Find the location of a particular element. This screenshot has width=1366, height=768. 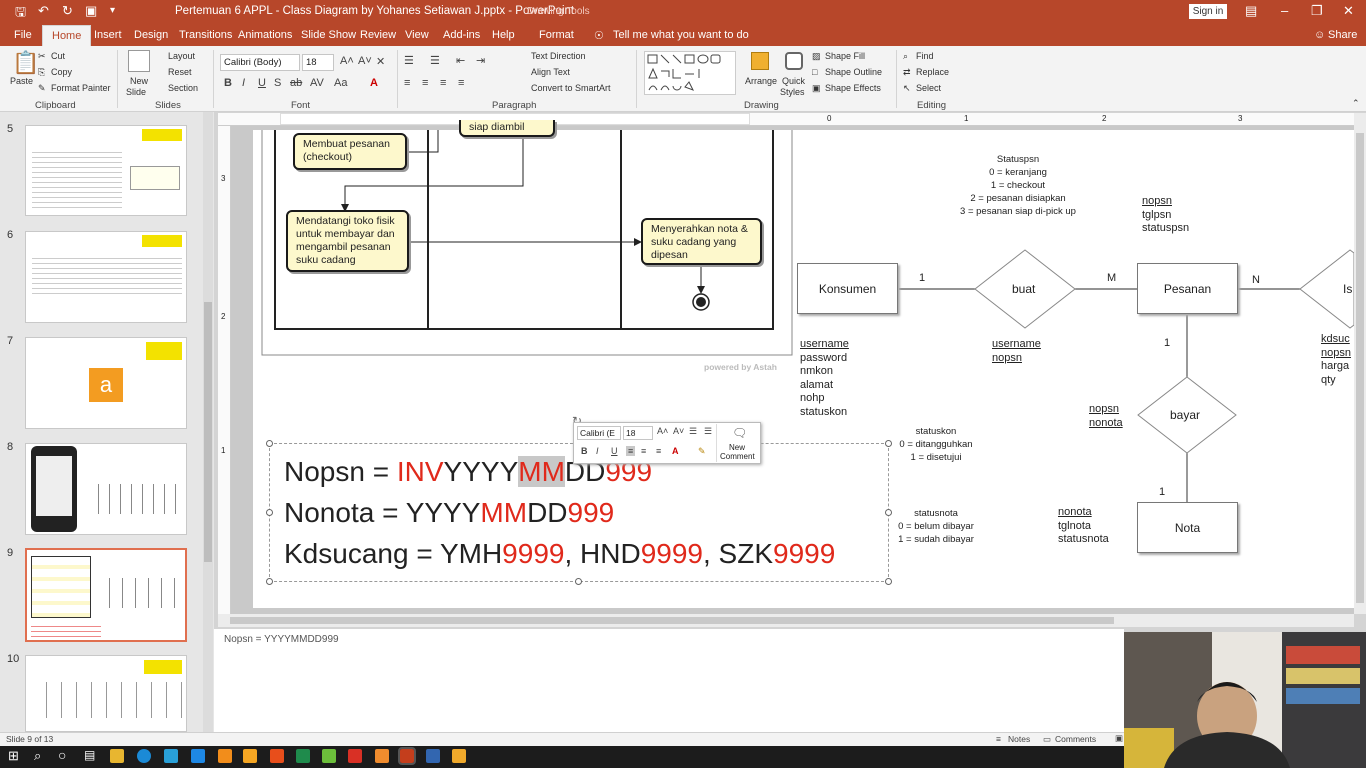

tab-home: Home is located at coordinates (67, 35).